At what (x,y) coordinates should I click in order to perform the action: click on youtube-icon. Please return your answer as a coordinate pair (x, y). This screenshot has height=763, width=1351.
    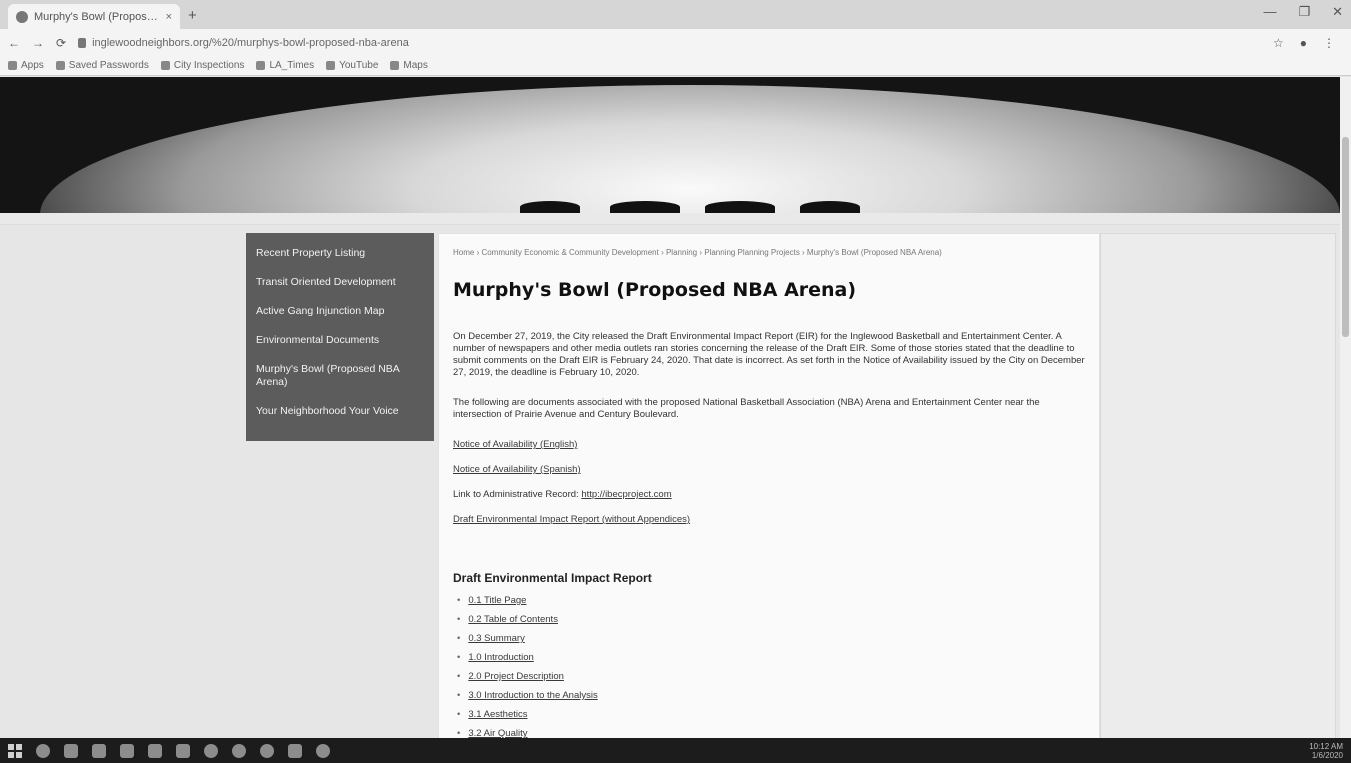
    Looking at the image, I should click on (331, 65).